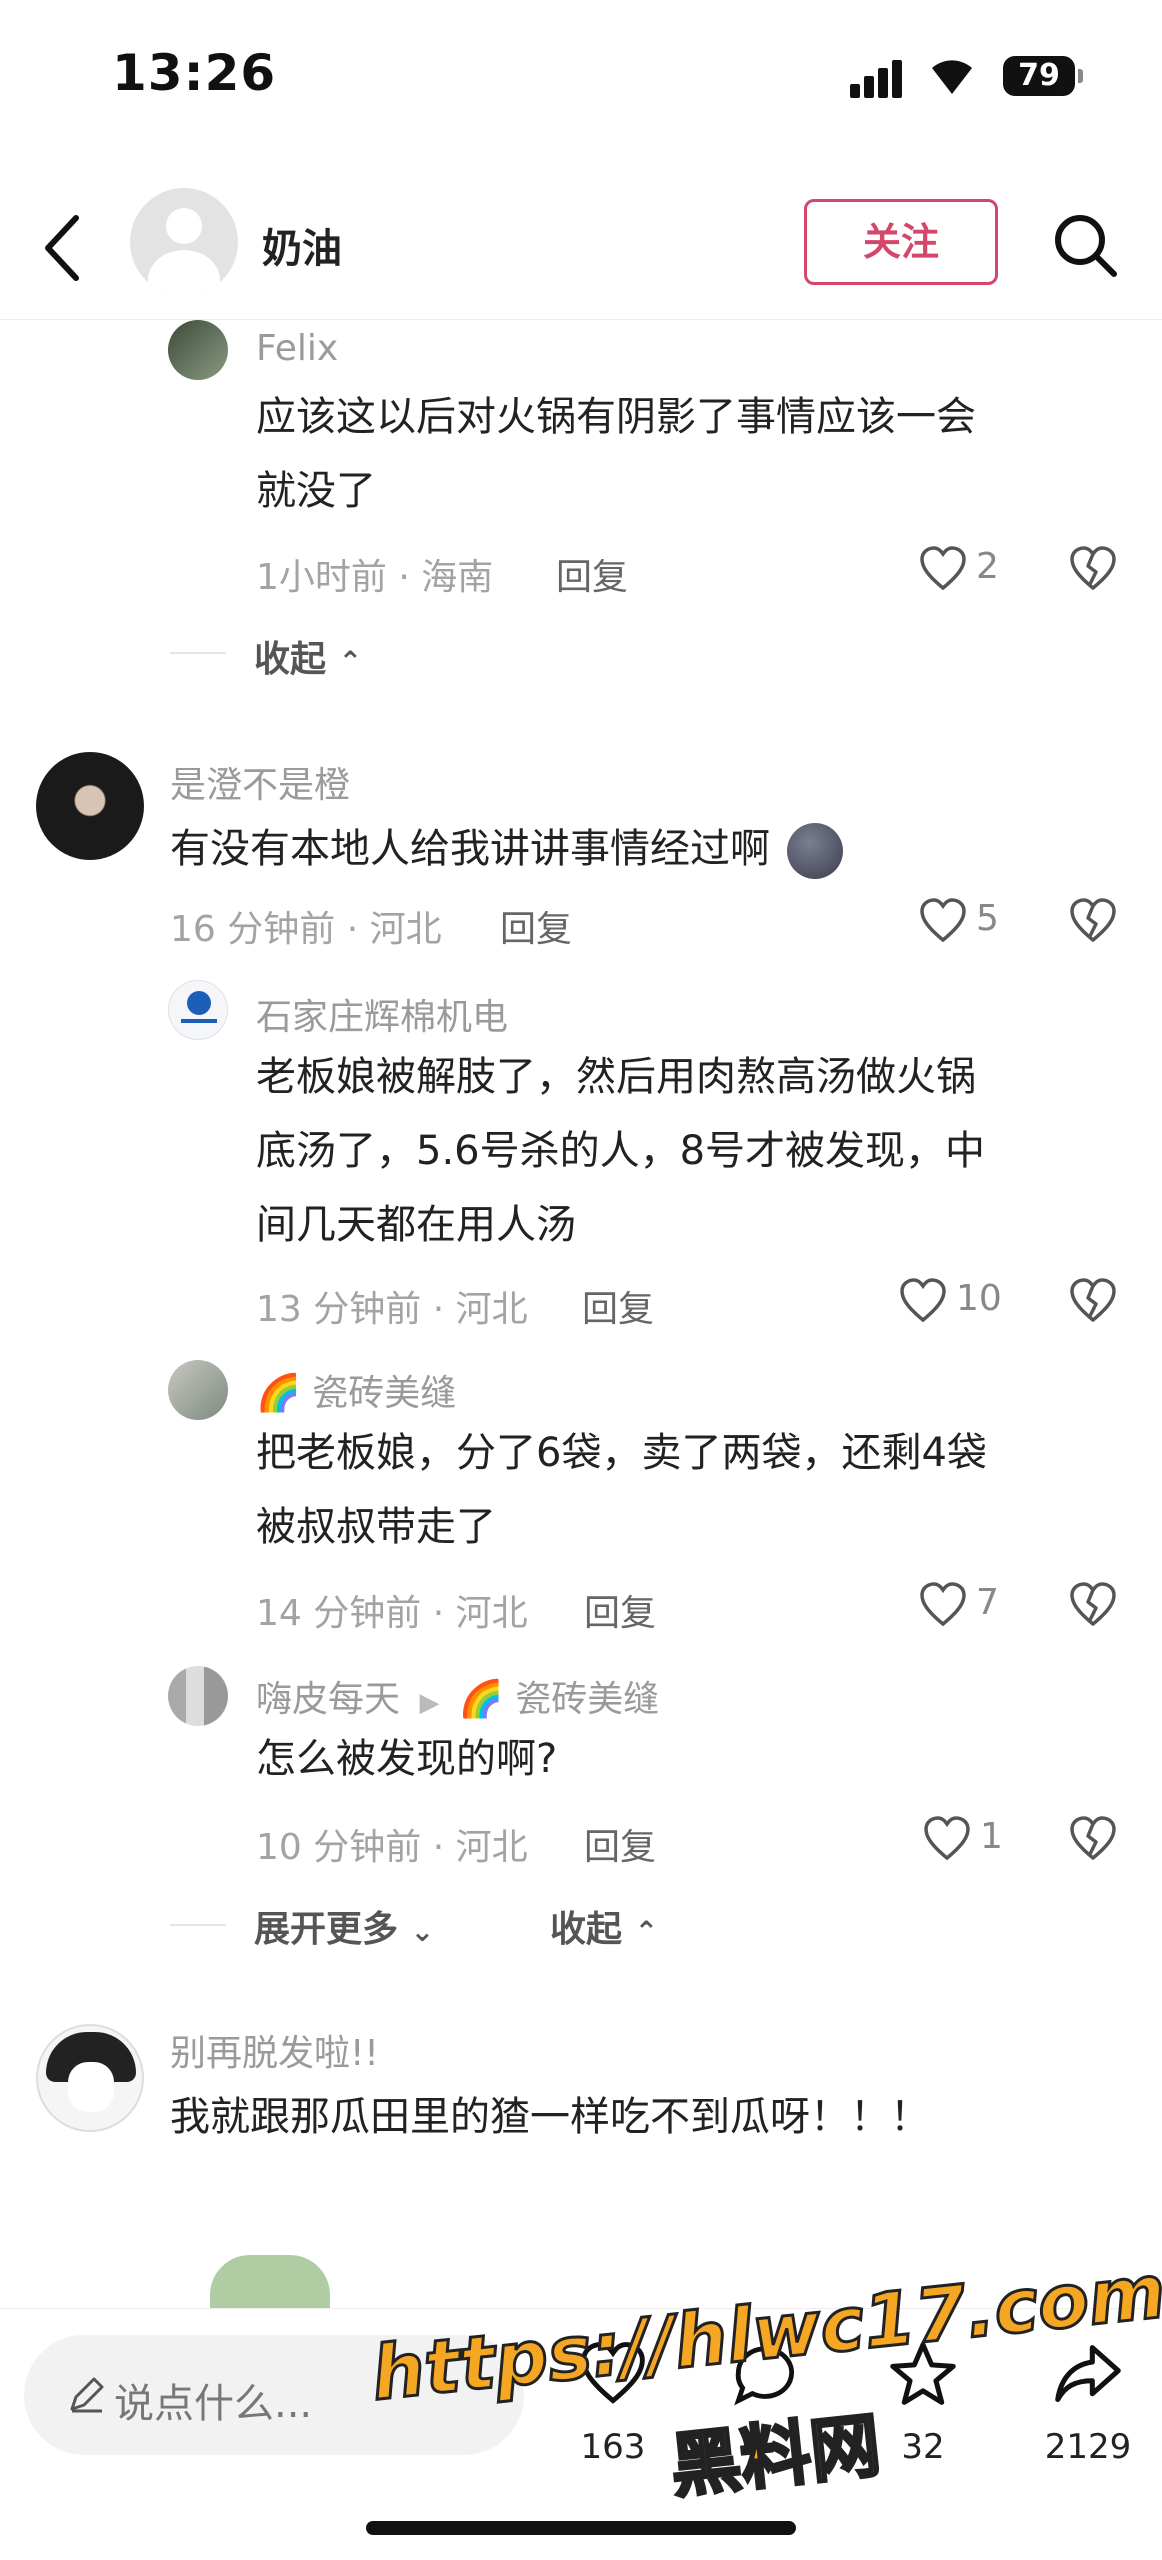 The width and height of the screenshot is (1162, 2560). What do you see at coordinates (952, 77) in the screenshot?
I see `wifi-icon` at bounding box center [952, 77].